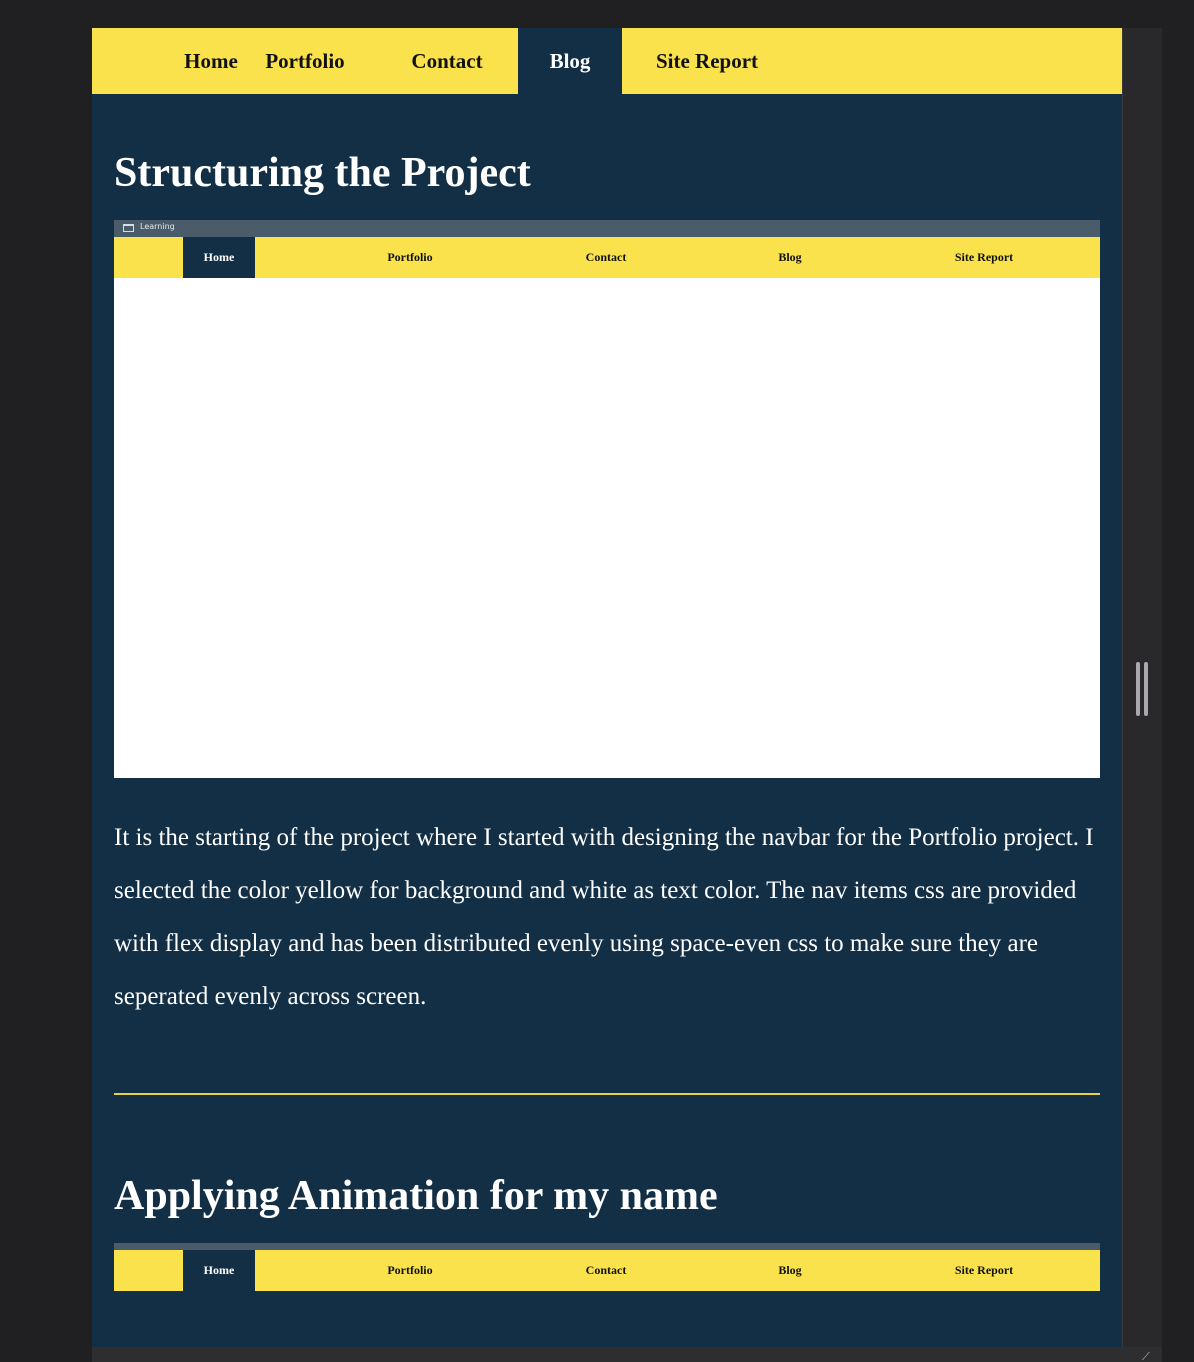 Image resolution: width=1194 pixels, height=1362 pixels. What do you see at coordinates (607, 1246) in the screenshot?
I see `screenshot-titlebar` at bounding box center [607, 1246].